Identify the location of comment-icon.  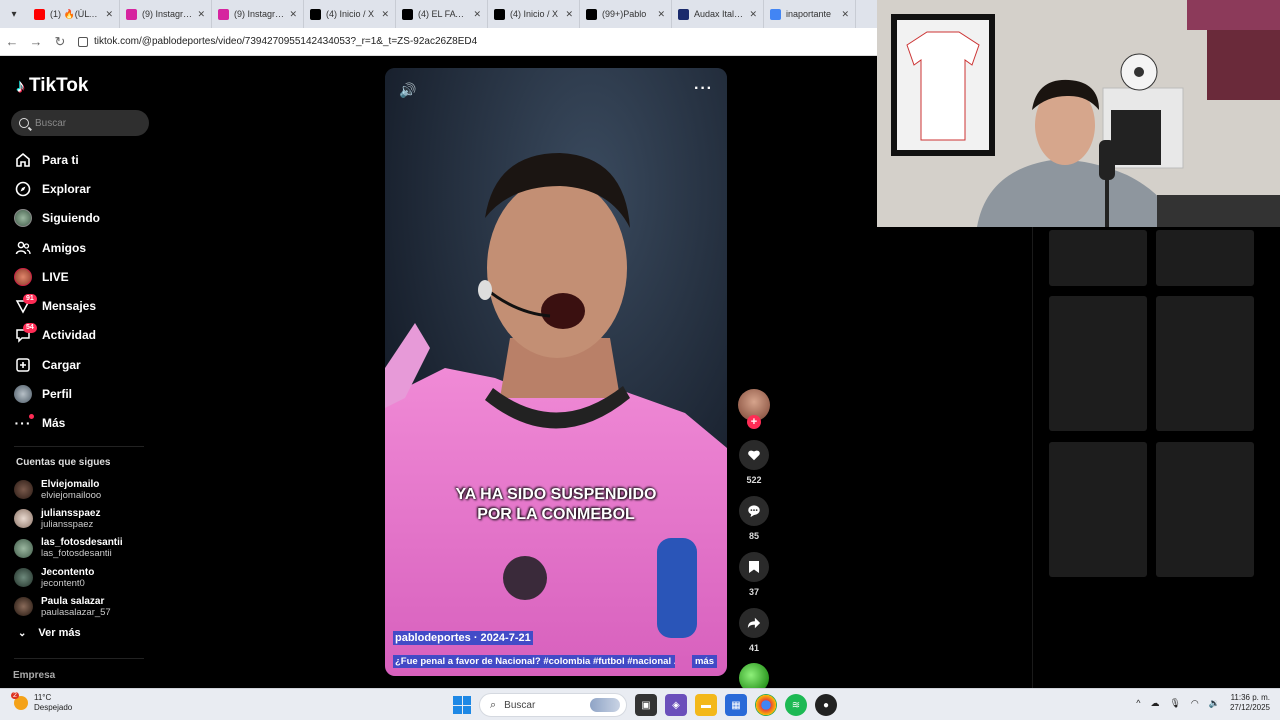
(754, 511).